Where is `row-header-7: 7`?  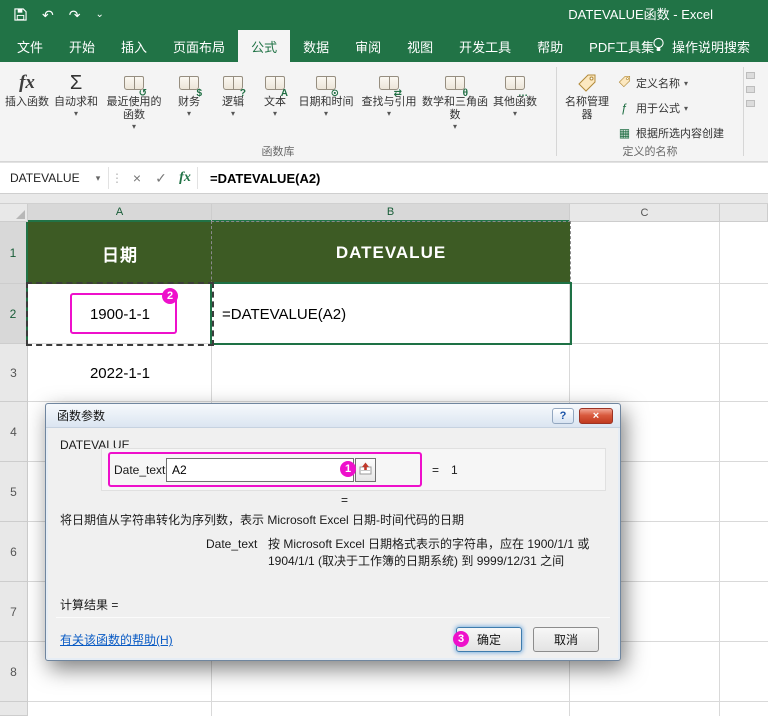 row-header-7: 7 is located at coordinates (14, 612).